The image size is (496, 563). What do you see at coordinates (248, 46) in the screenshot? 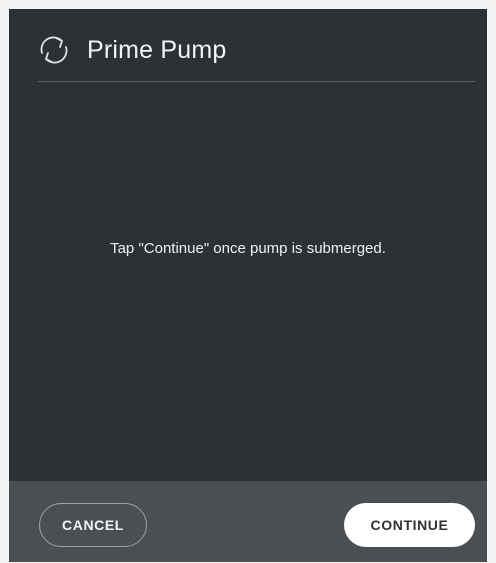
I see `dialog-header: Prime Pump` at bounding box center [248, 46].